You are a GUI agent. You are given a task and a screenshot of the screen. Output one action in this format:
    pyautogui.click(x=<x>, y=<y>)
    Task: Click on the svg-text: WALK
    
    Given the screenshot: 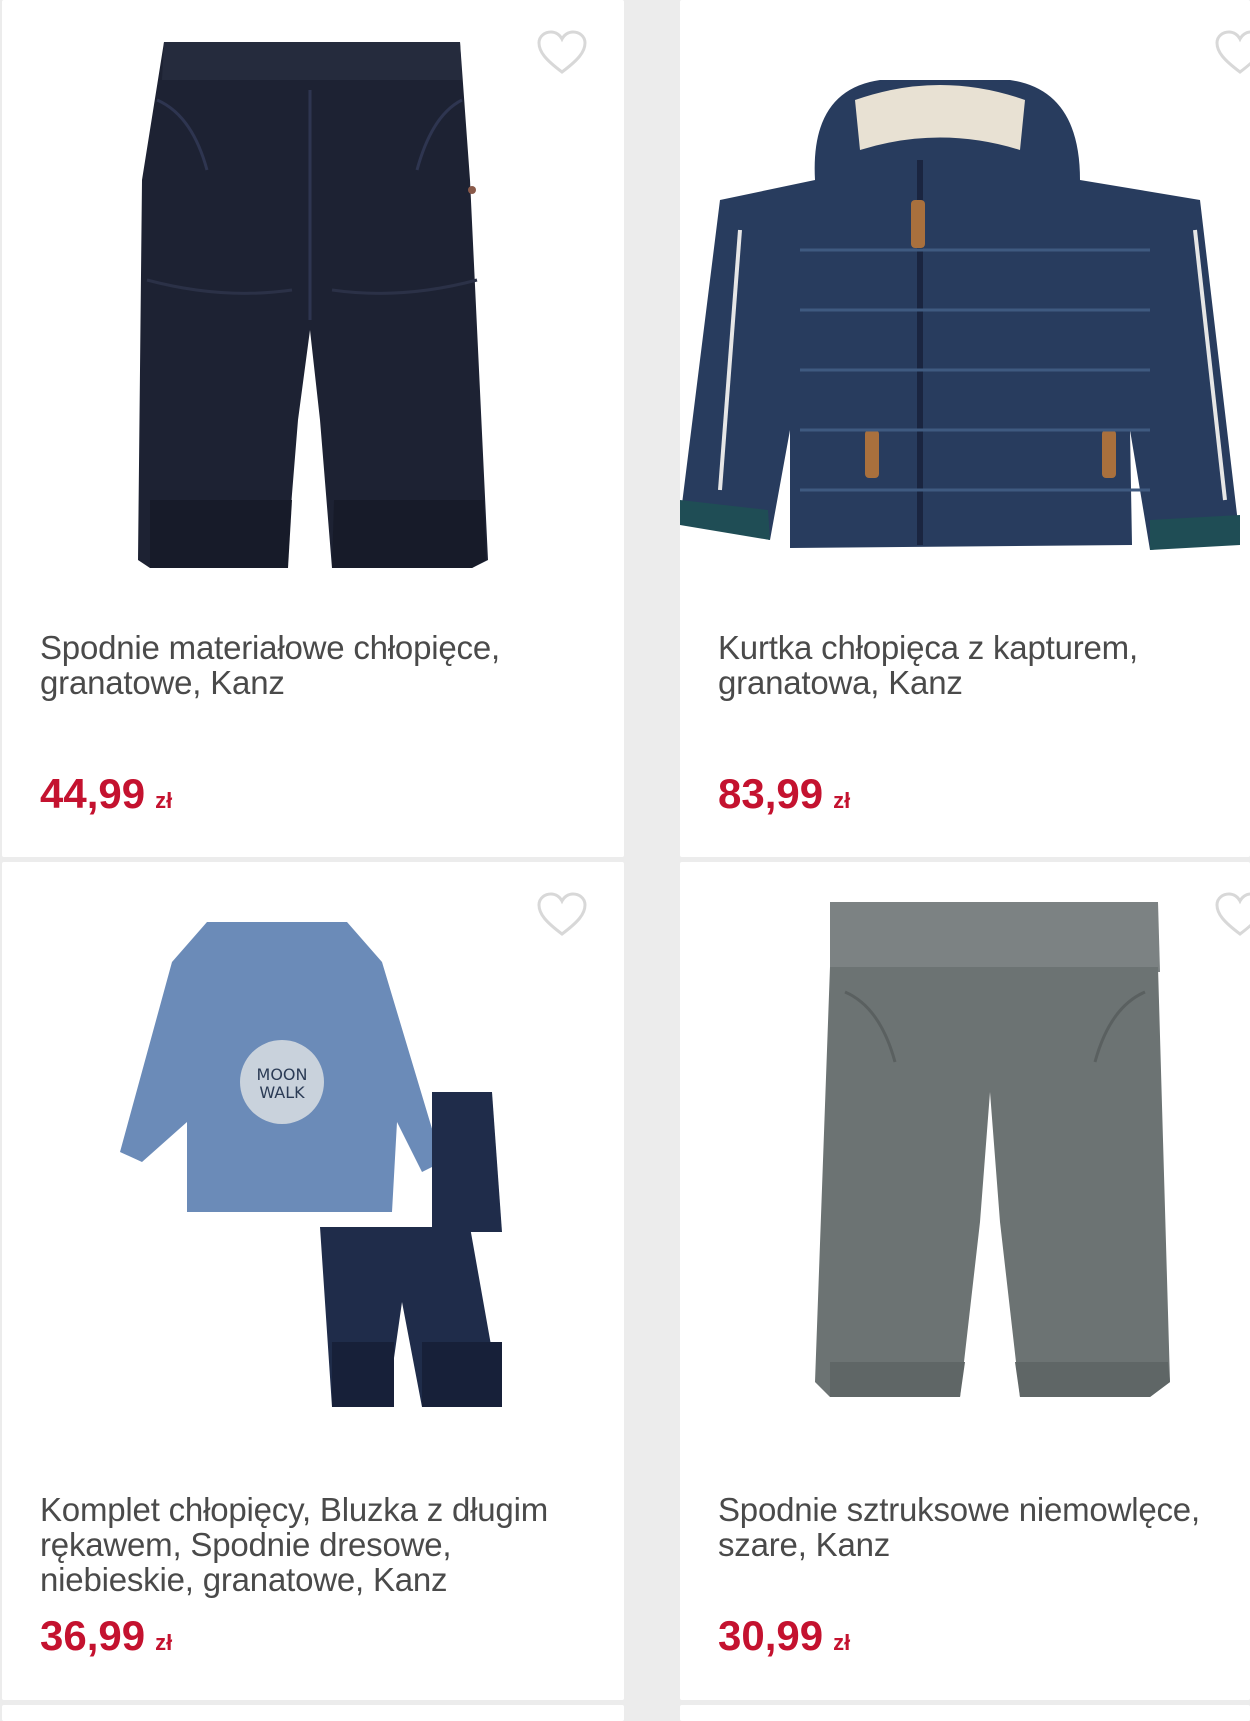 What is the action you would take?
    pyautogui.click(x=282, y=1092)
    